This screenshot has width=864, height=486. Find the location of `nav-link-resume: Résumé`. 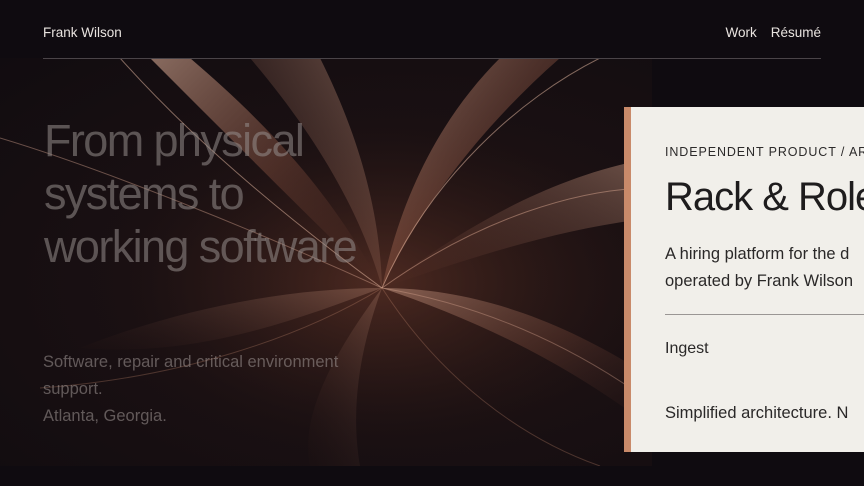

nav-link-resume: Résumé is located at coordinates (796, 32).